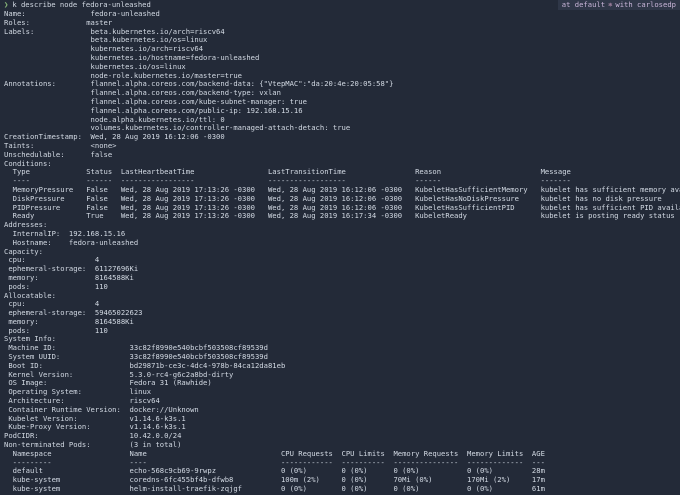 The height and width of the screenshot is (495, 680). What do you see at coordinates (71, 242) in the screenshot?
I see `output-line: Hostname: fedora-unleashed` at bounding box center [71, 242].